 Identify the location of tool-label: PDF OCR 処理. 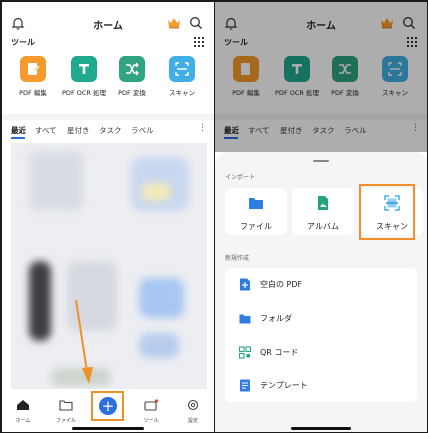
(84, 93).